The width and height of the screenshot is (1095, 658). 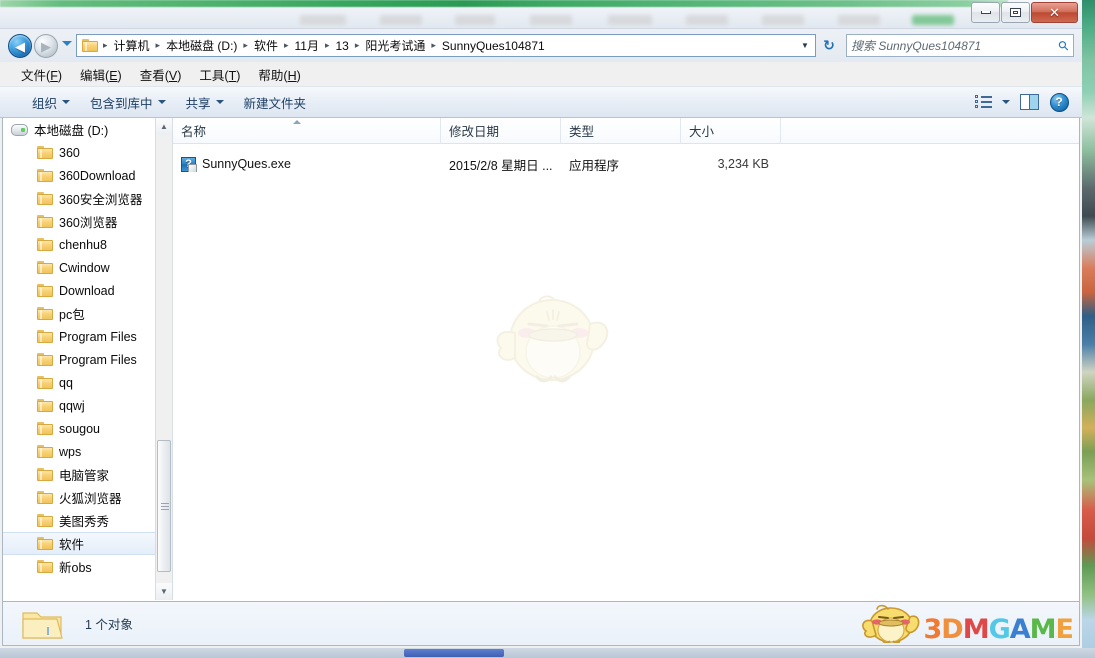 I want to click on column-header-modified: 修改日期, so click(x=501, y=131).